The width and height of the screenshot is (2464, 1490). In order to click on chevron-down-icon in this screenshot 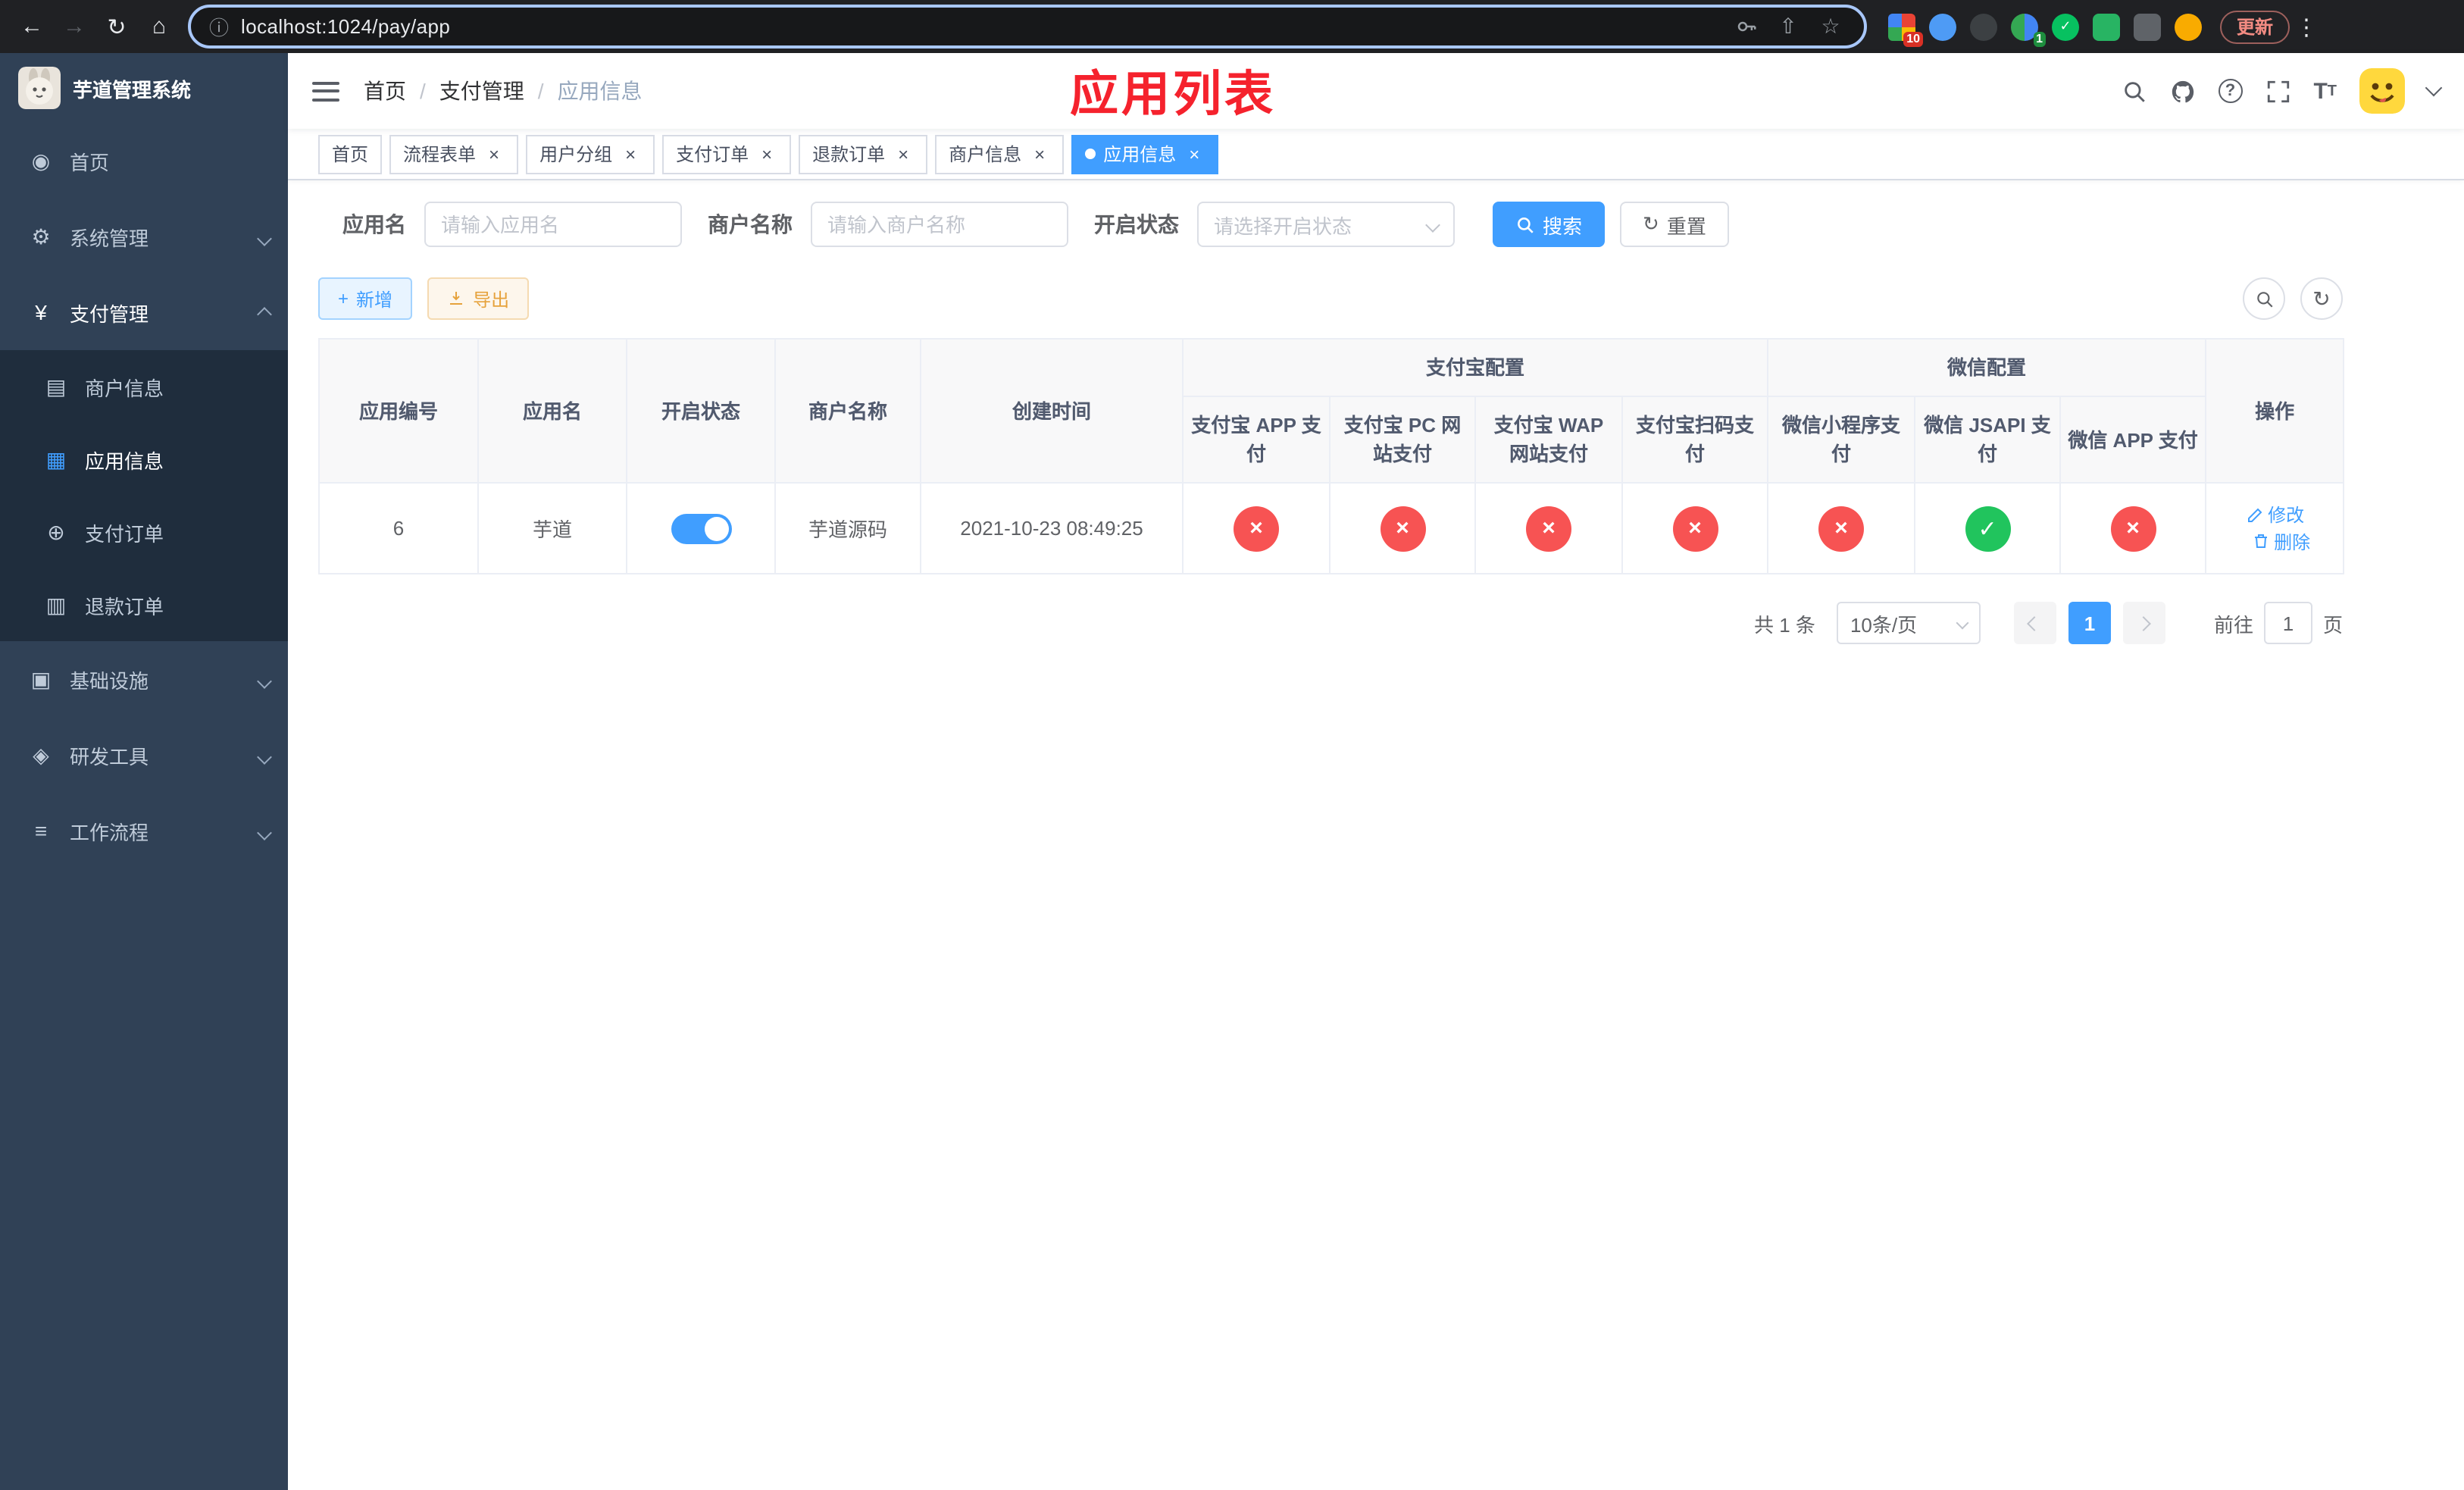, I will do `click(264, 236)`.